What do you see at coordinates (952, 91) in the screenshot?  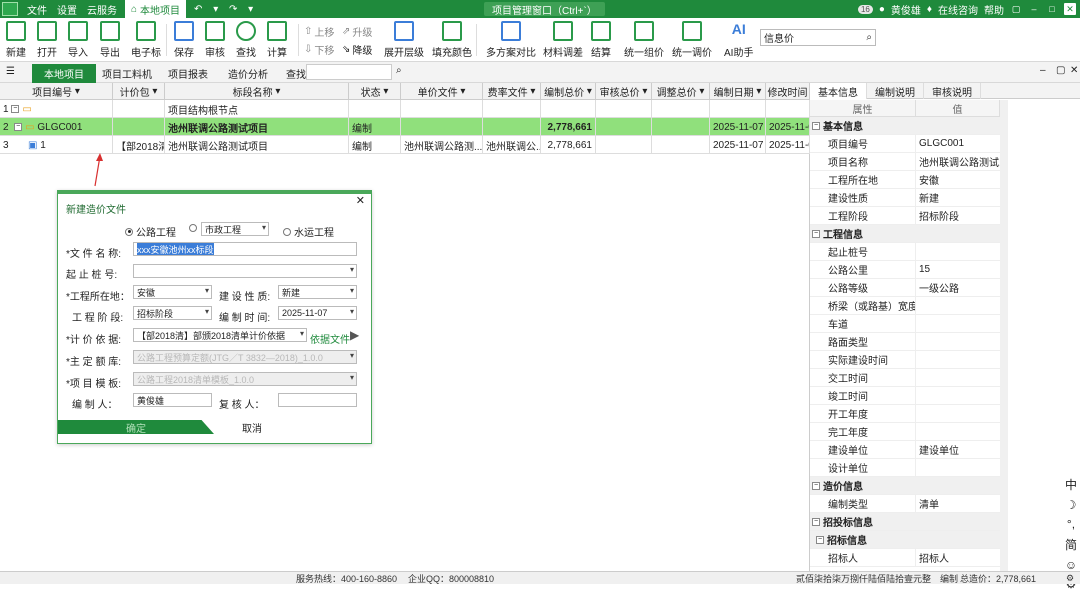 I see `tab-review-notes: 审核说明` at bounding box center [952, 91].